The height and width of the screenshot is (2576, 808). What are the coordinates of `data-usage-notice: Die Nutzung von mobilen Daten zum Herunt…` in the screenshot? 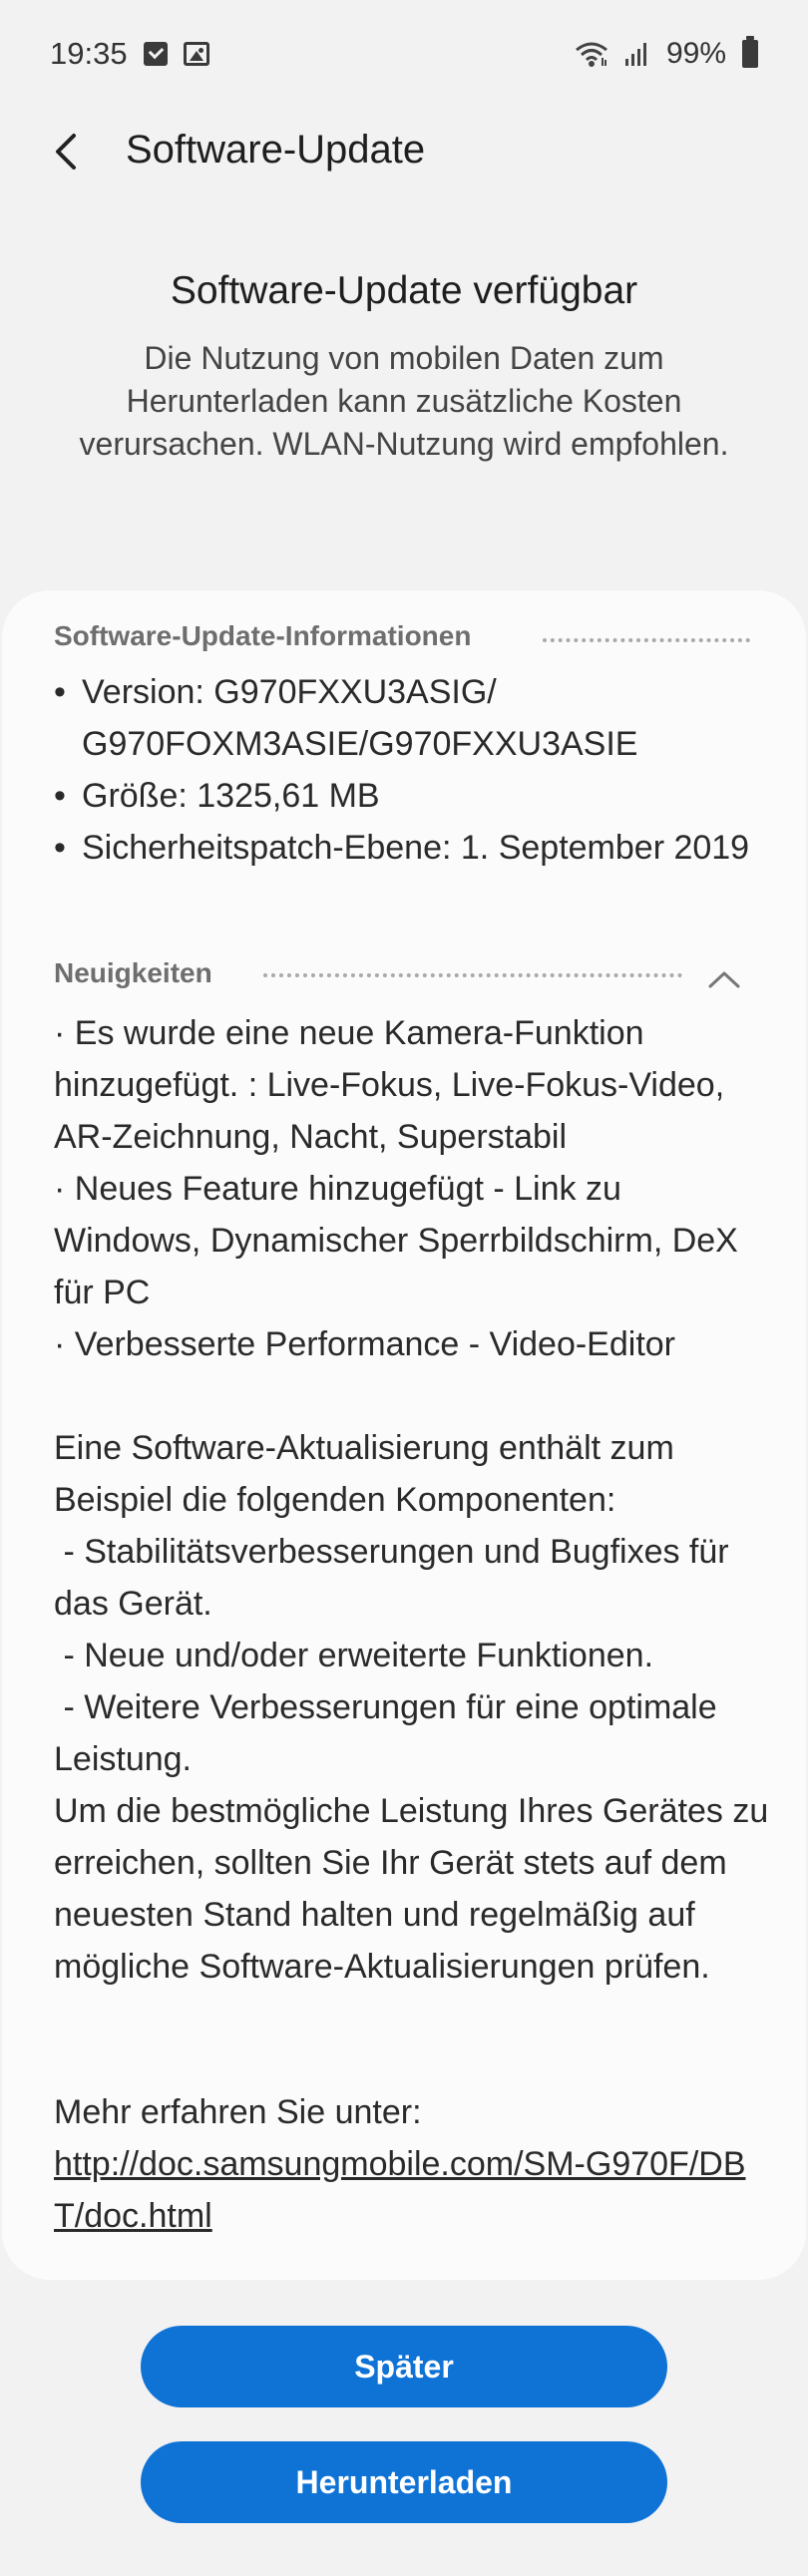 It's located at (404, 401).